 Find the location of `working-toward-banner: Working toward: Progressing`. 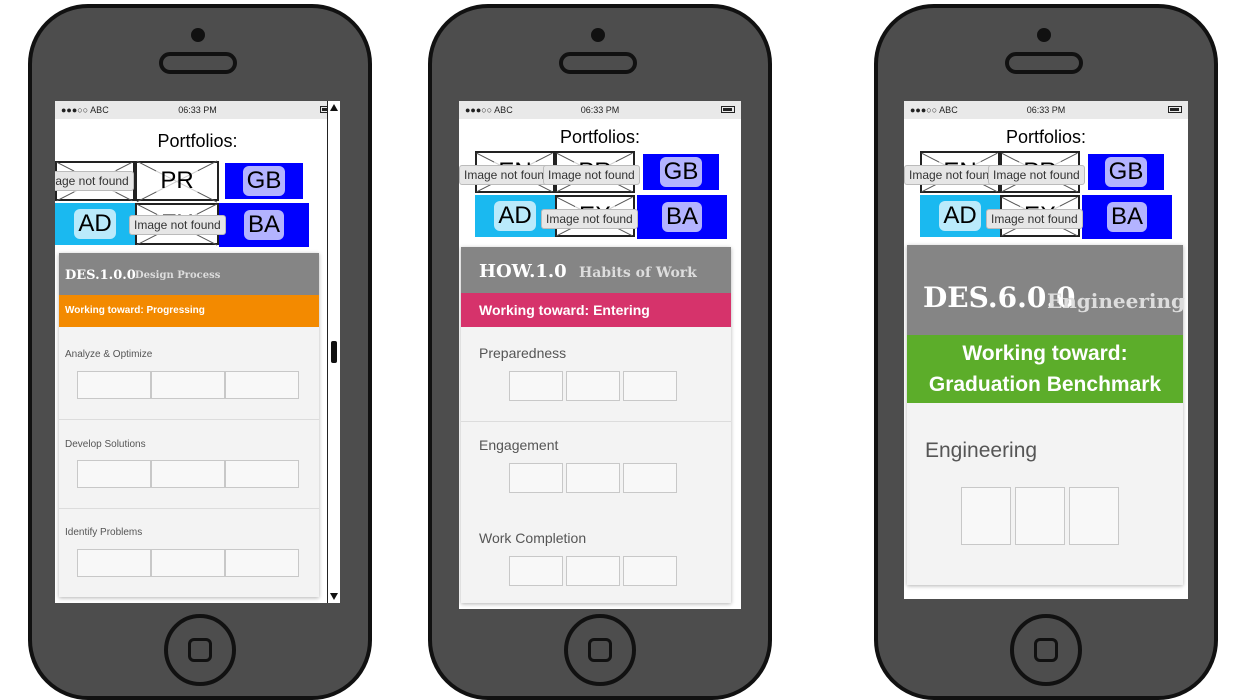

working-toward-banner: Working toward: Progressing is located at coordinates (189, 311).